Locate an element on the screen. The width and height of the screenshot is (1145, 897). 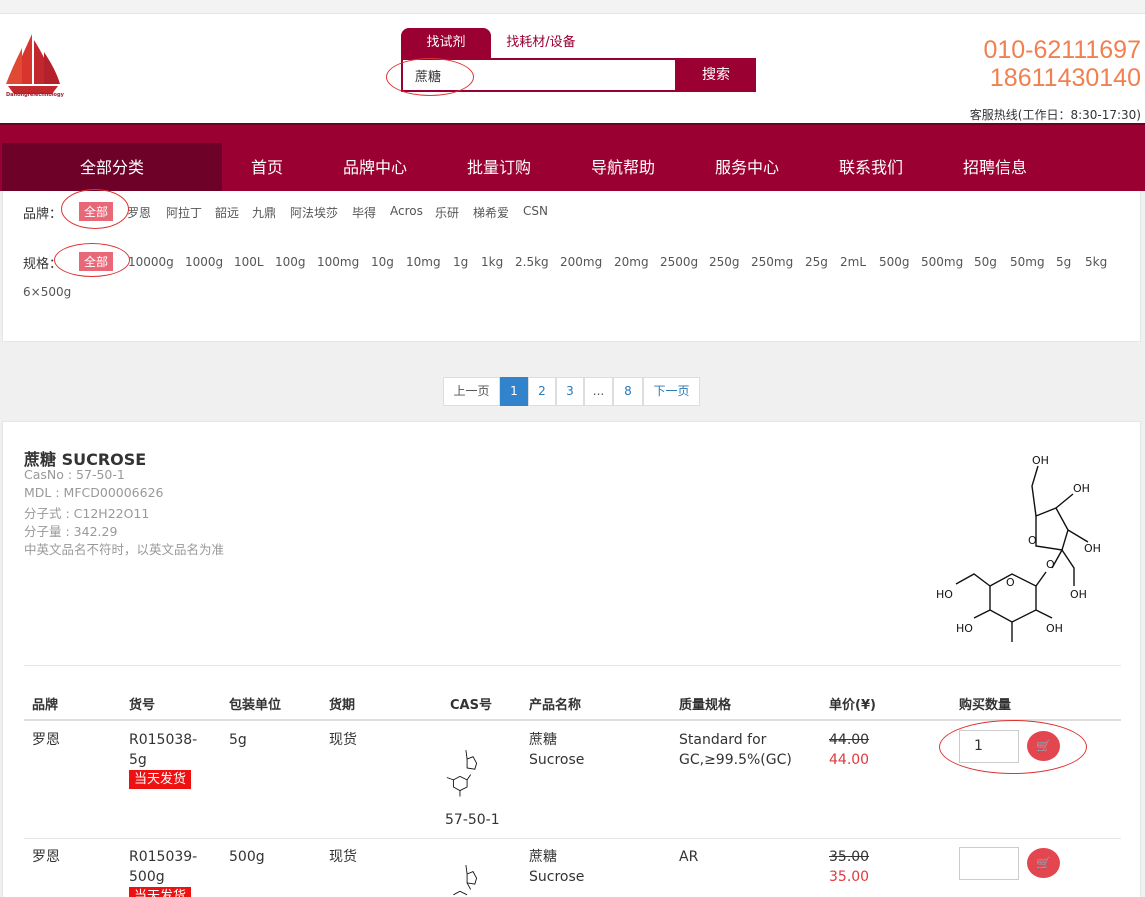
brand-filter-option: 阿拉丁 is located at coordinates (184, 212).